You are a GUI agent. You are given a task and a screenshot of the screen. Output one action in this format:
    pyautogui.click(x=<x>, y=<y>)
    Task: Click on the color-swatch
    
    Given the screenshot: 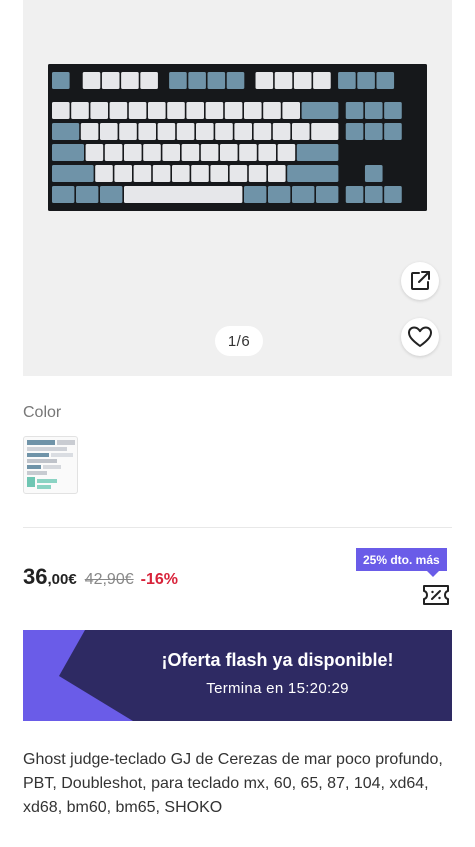 What is the action you would take?
    pyautogui.click(x=50, y=465)
    